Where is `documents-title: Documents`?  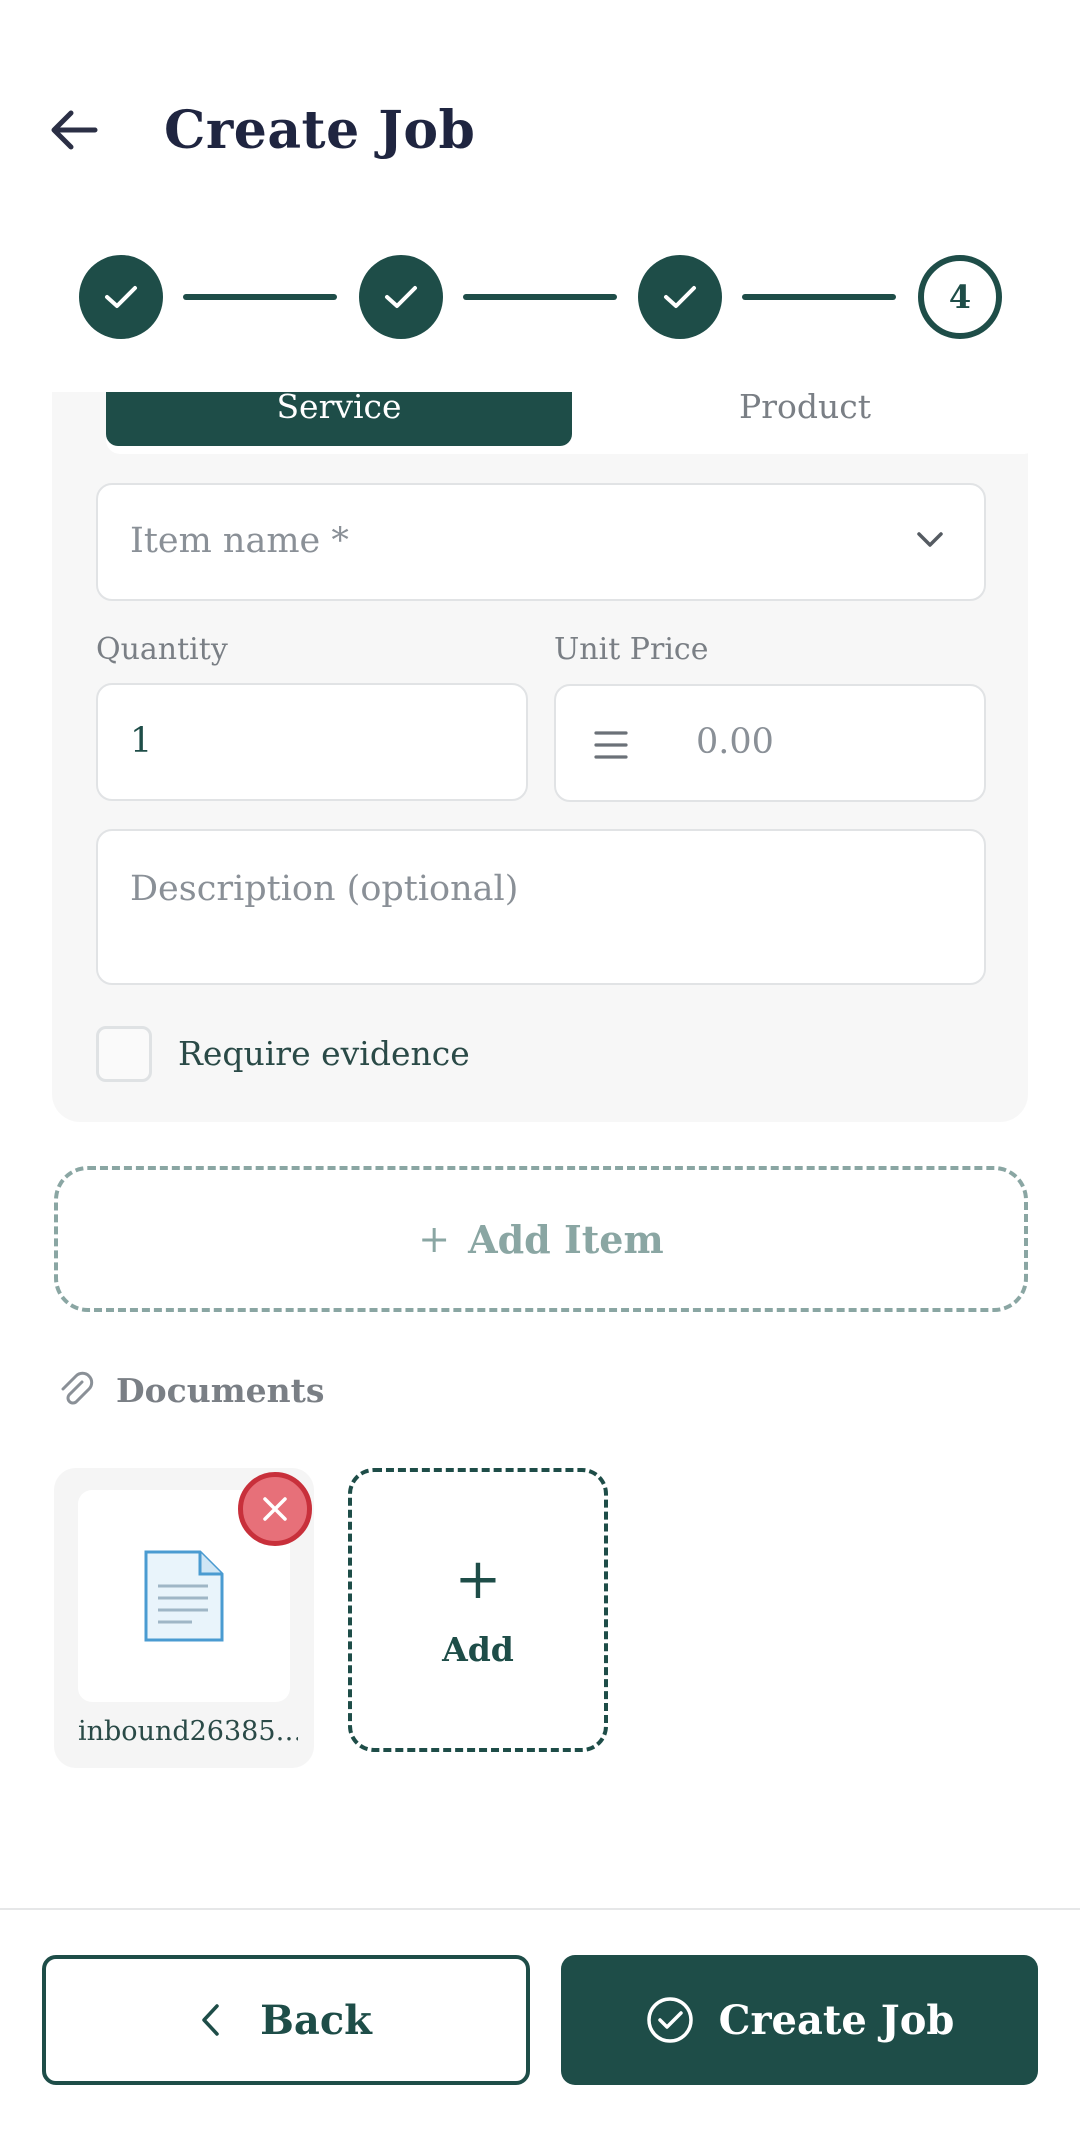
documents-title: Documents is located at coordinates (220, 1390).